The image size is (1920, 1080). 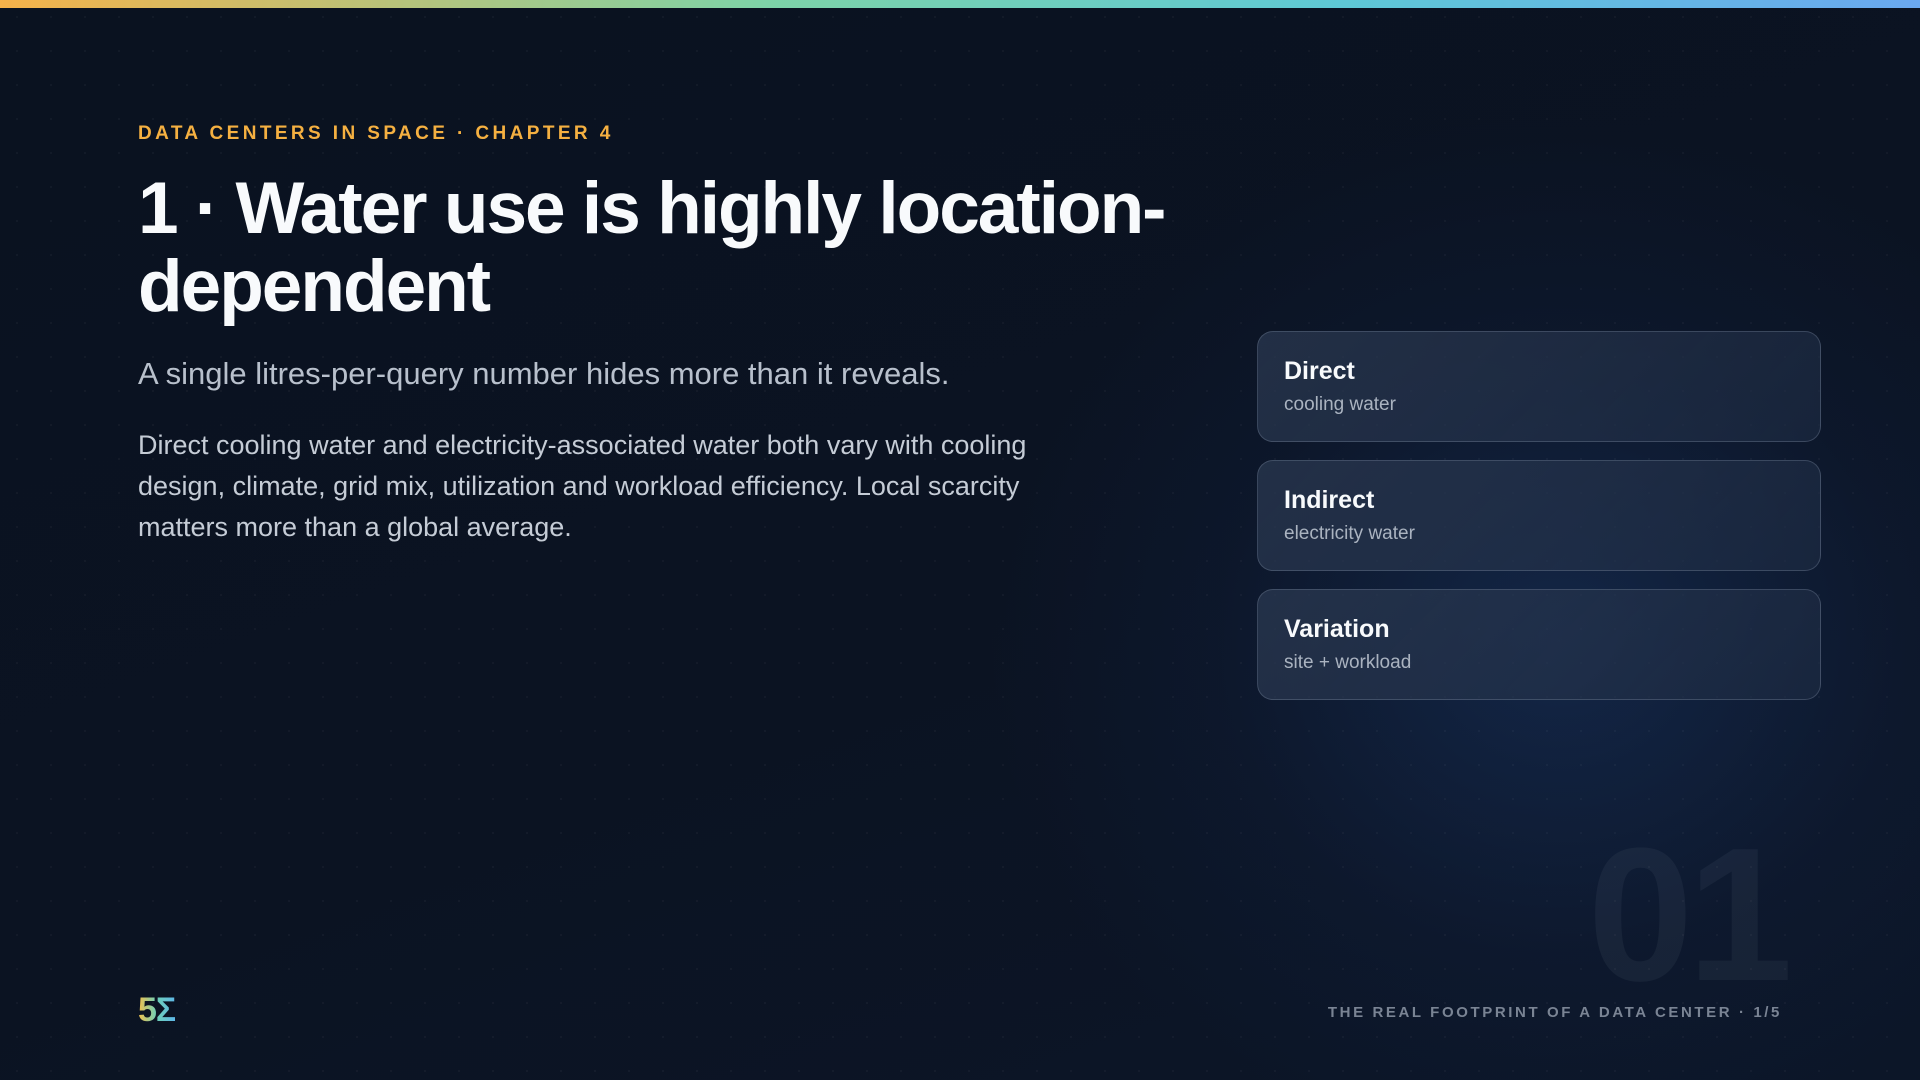 I want to click on card-indirect: Indirect electricity water, so click(x=1539, y=515).